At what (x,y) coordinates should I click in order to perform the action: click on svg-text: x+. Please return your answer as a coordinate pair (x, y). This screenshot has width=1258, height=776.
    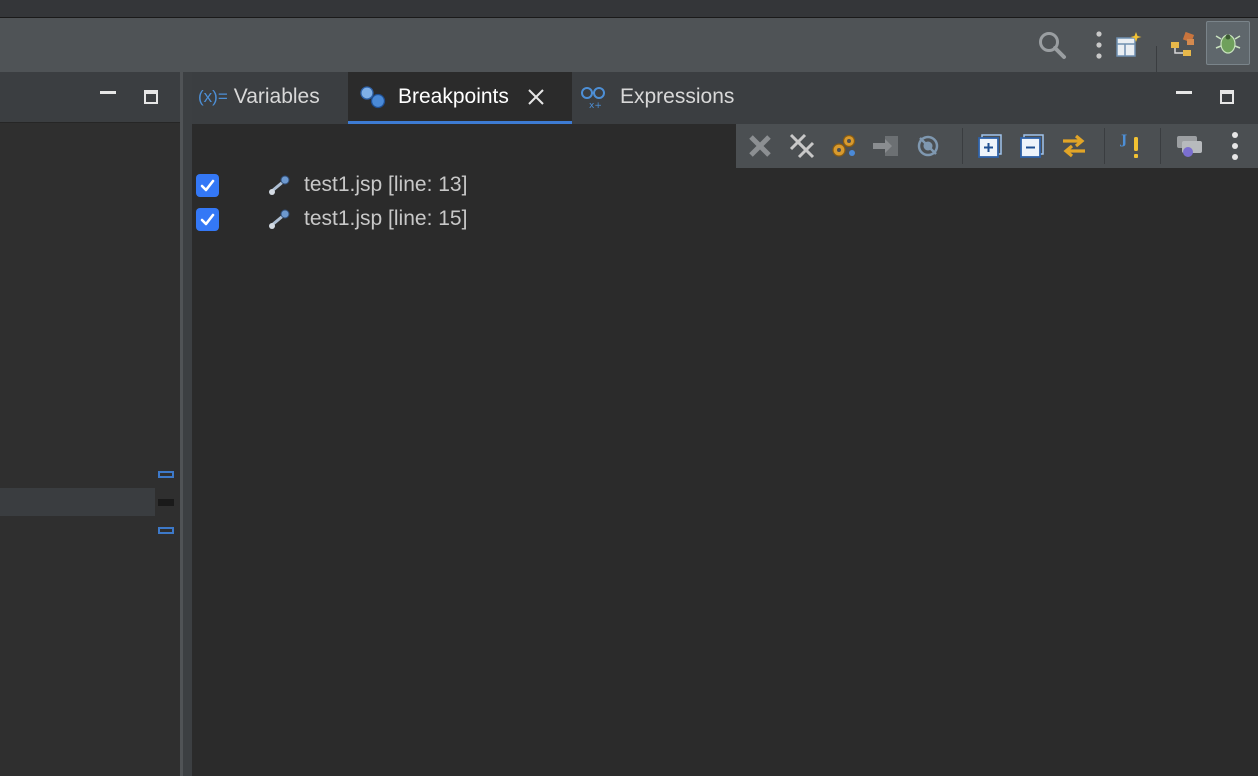
    Looking at the image, I should click on (595, 105).